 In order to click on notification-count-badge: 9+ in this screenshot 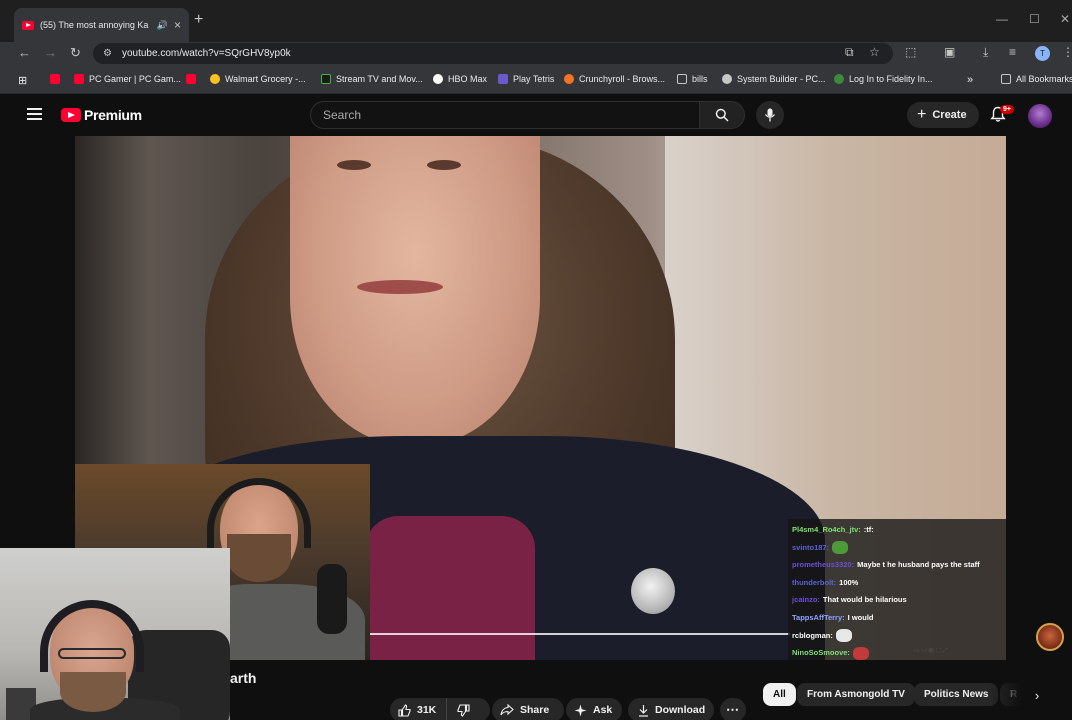, I will do `click(1007, 109)`.